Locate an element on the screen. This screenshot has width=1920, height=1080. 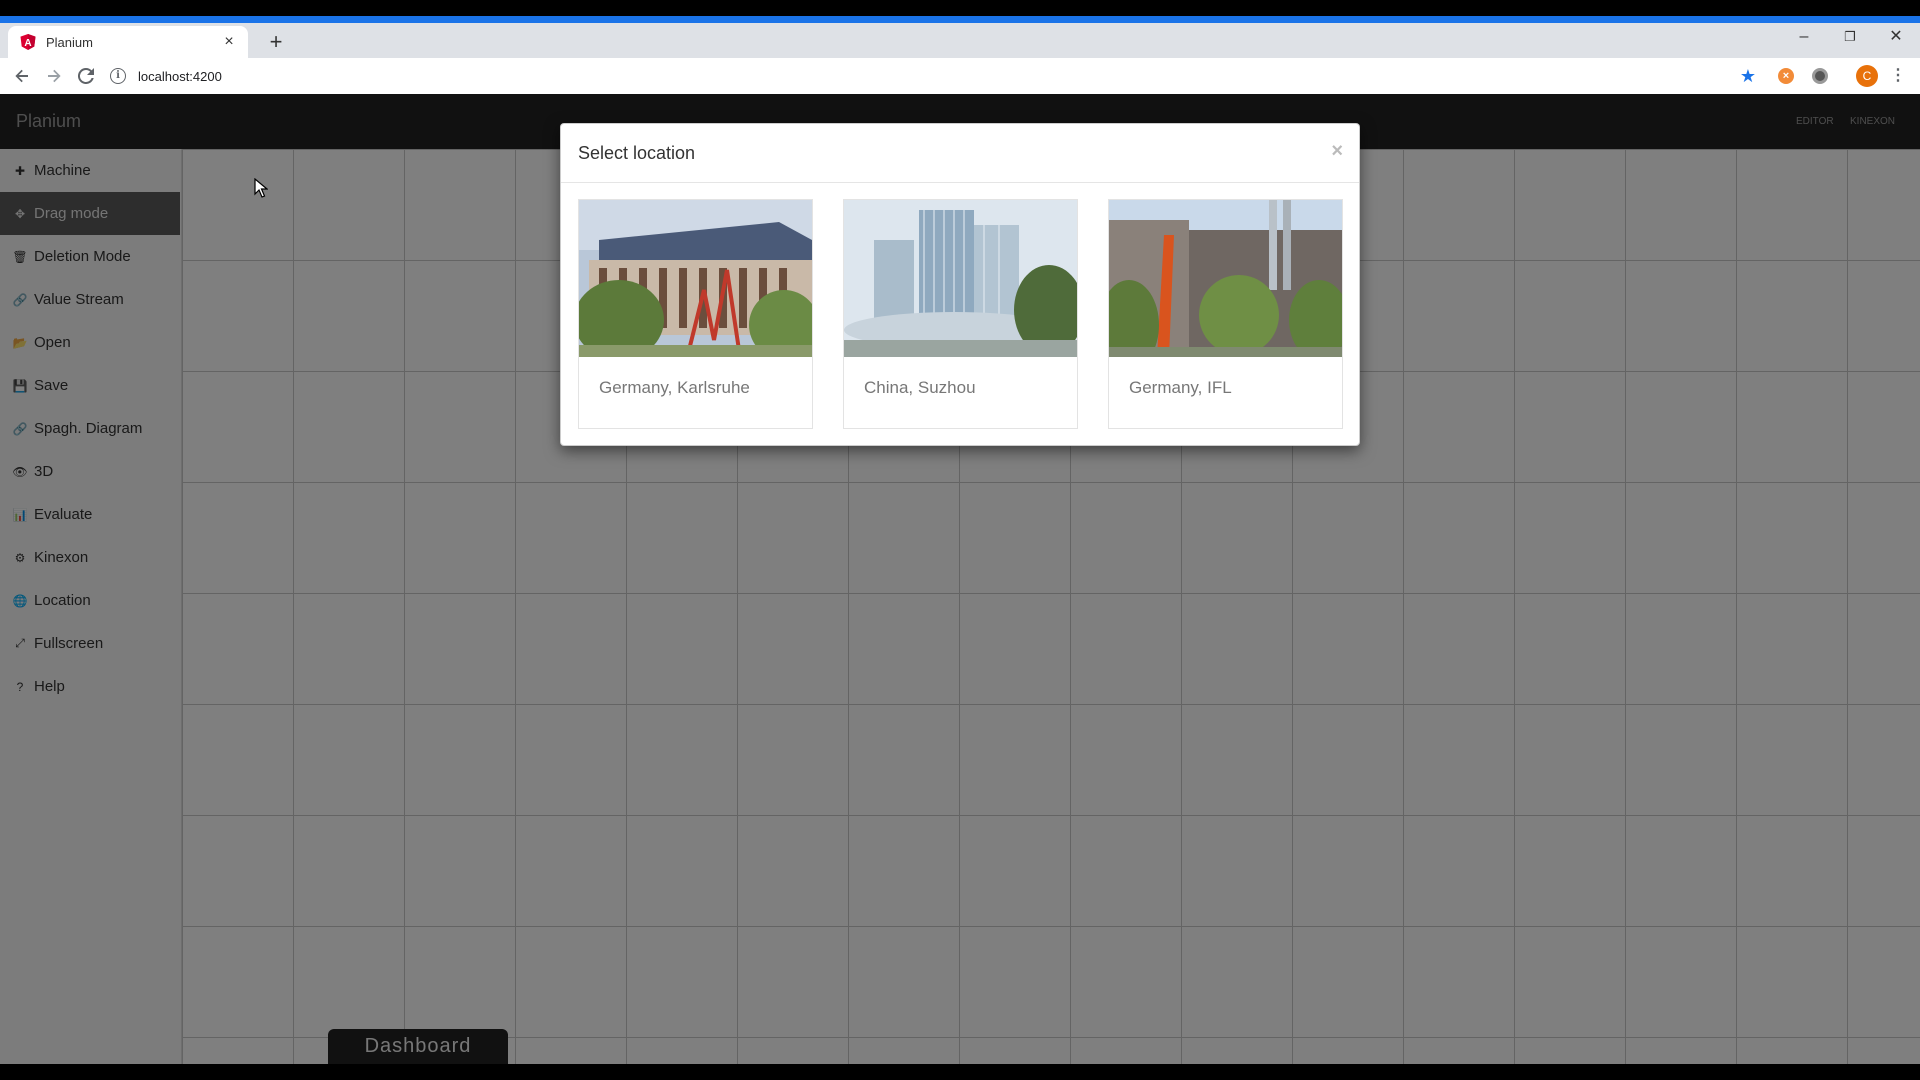
location-card-karlsruhe: Germany, Karlsruhe is located at coordinates (695, 314).